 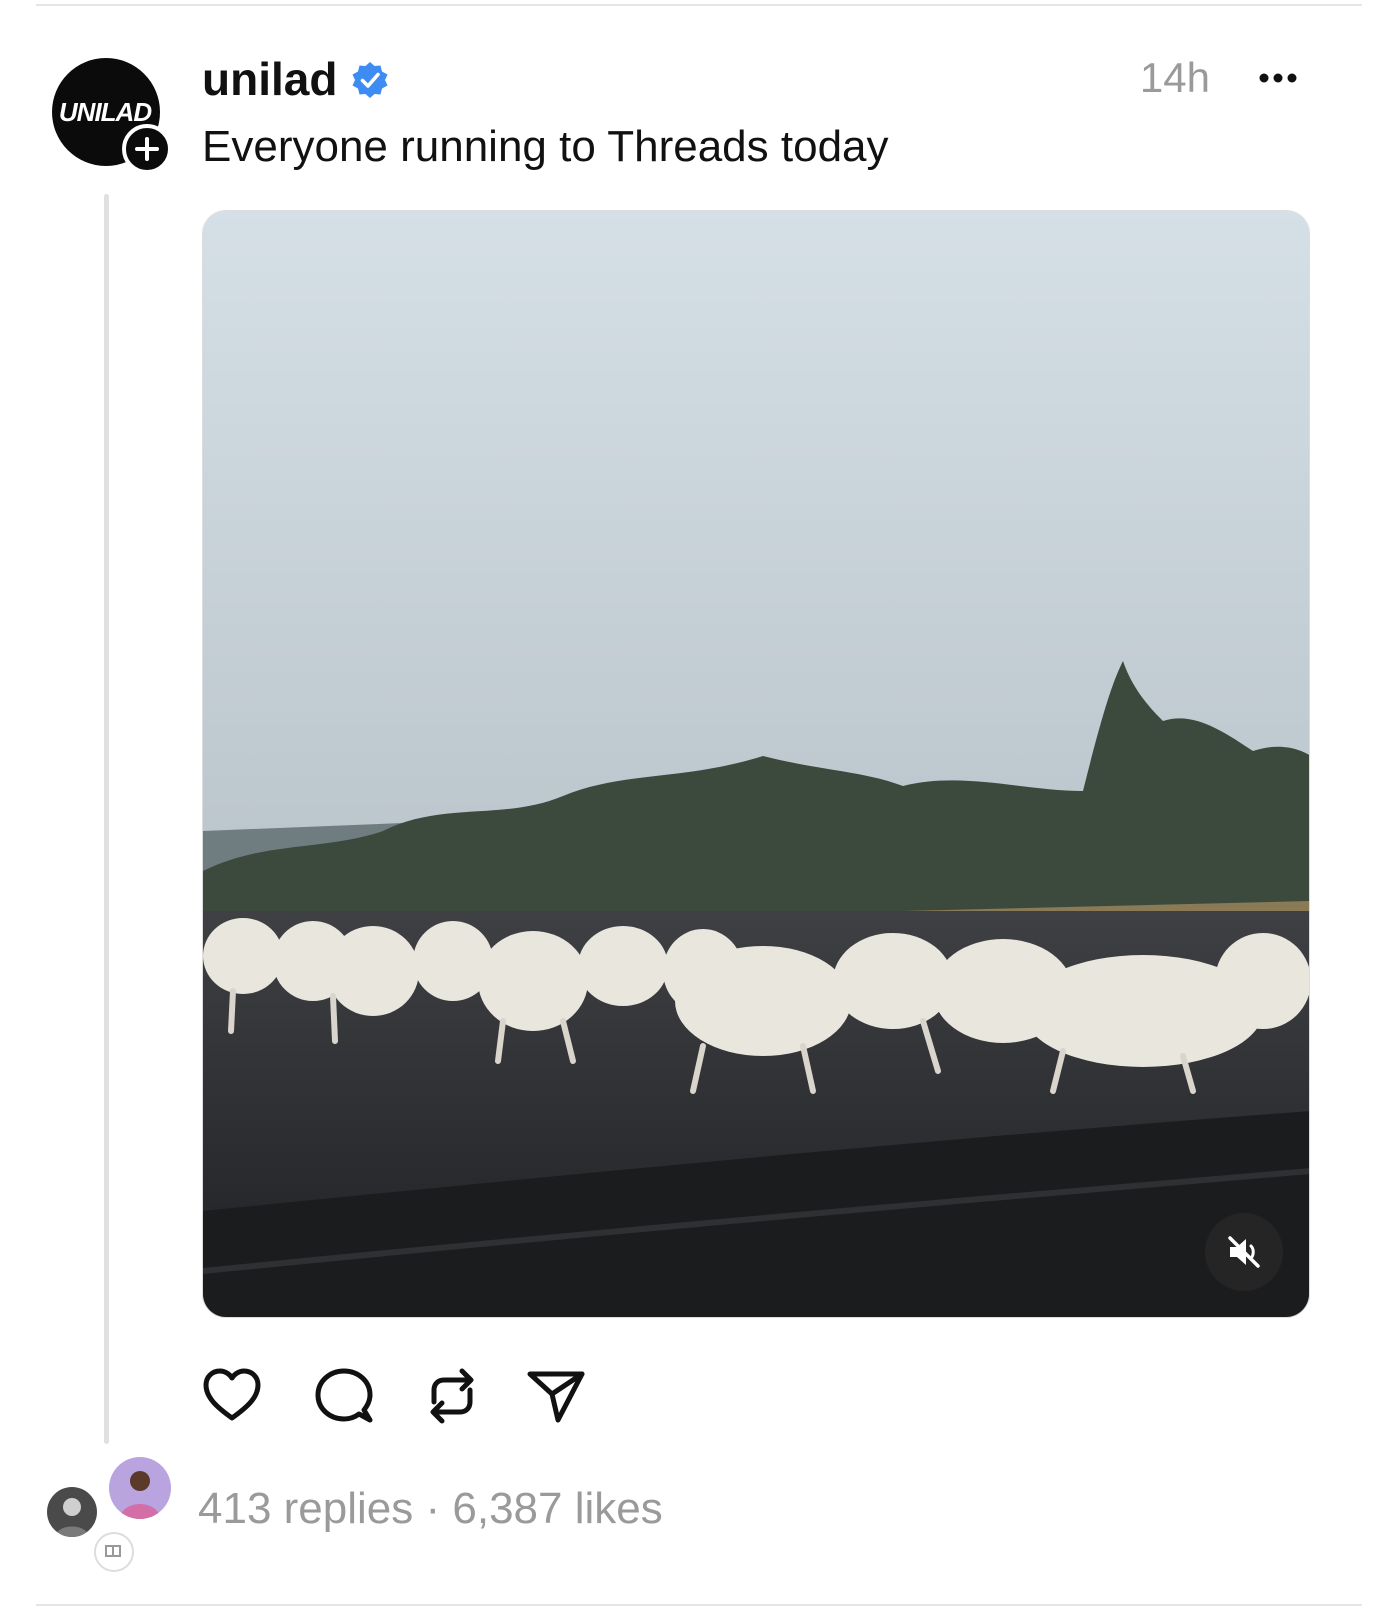 I want to click on repost-icon, so click(x=452, y=1396).